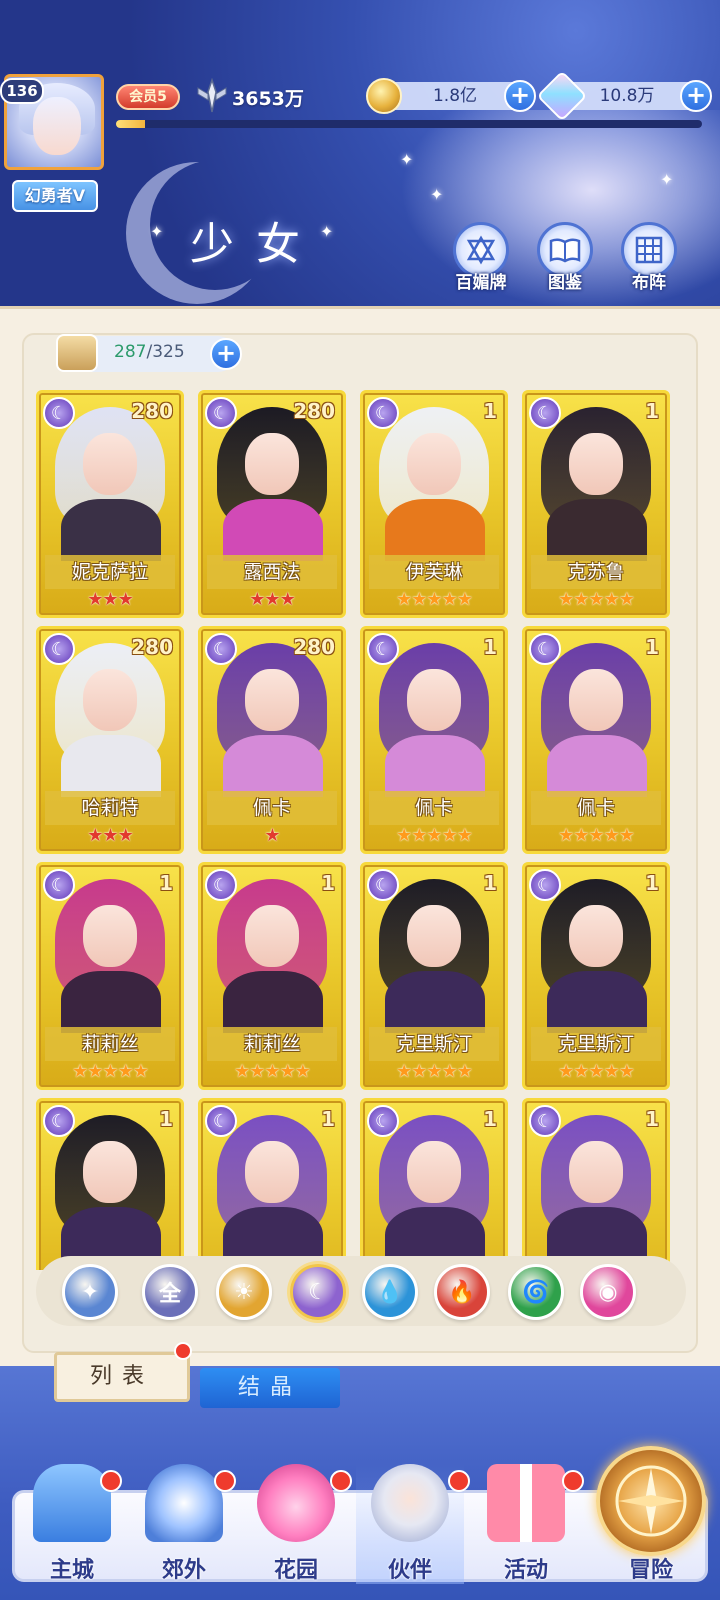  I want to click on filter-fire-button: 🔥, so click(462, 1292).